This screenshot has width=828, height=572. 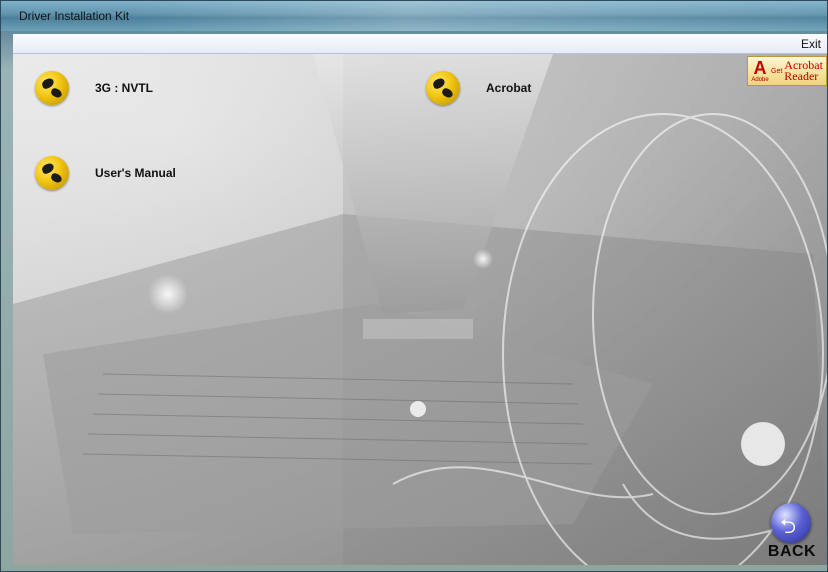 I want to click on badge-product-name: Acrobat Reader, so click(x=802, y=71).